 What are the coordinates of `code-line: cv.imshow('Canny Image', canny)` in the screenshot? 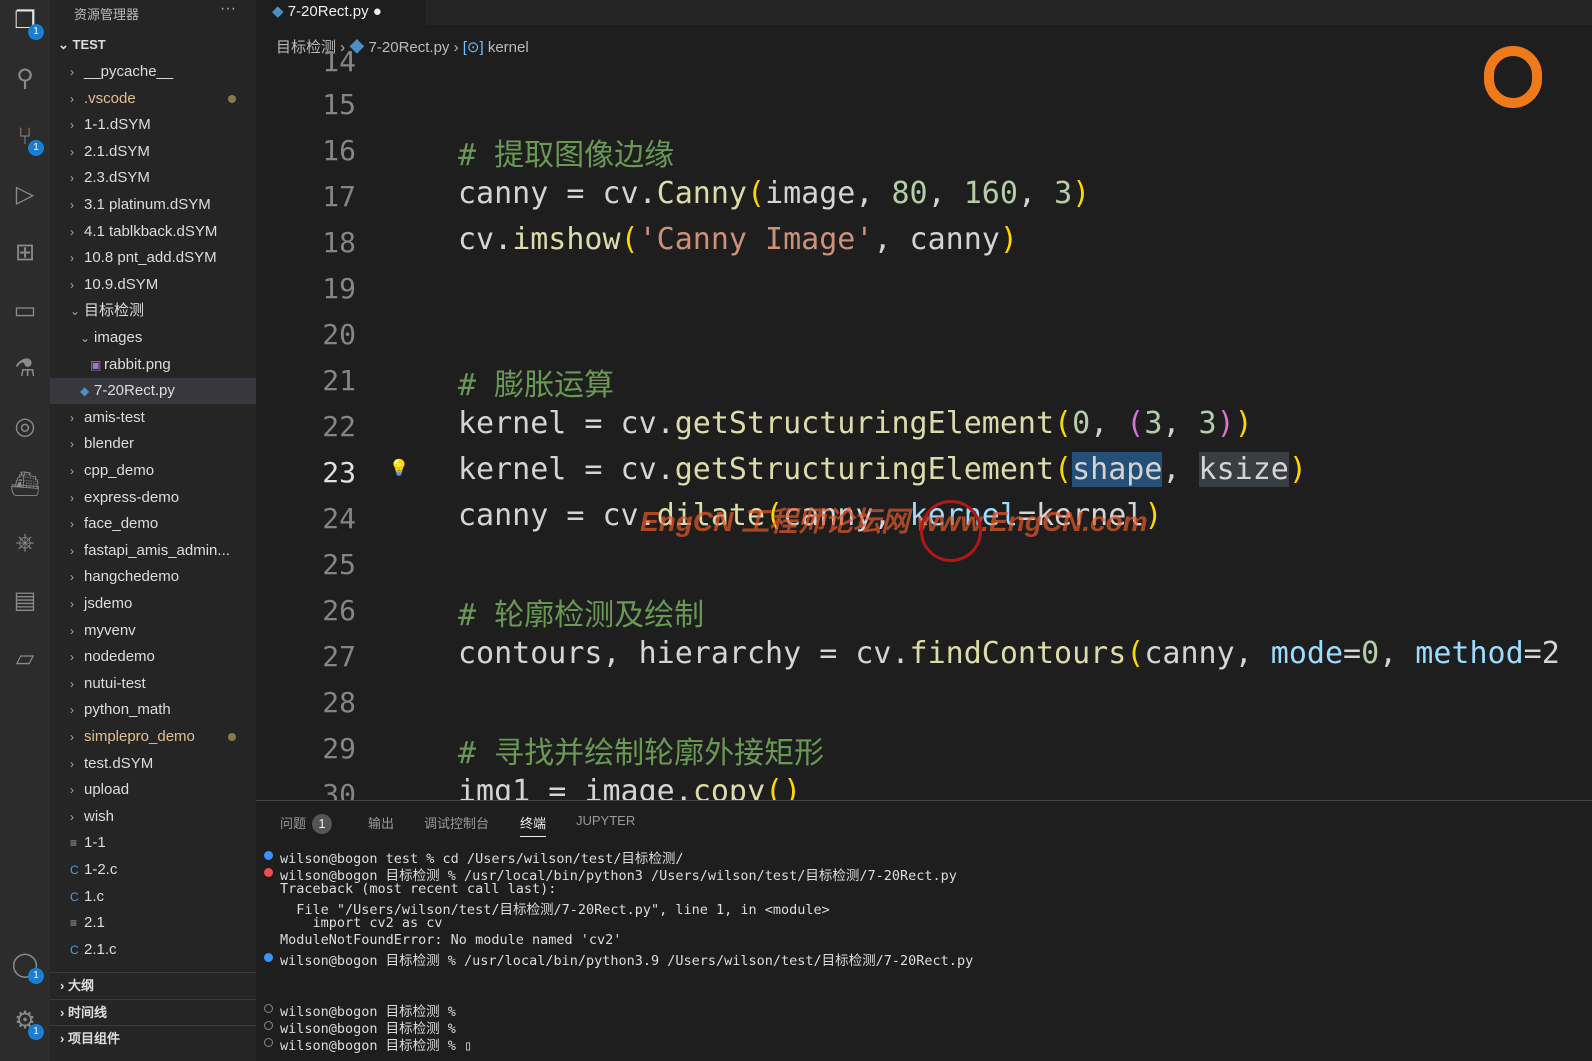 It's located at (738, 239).